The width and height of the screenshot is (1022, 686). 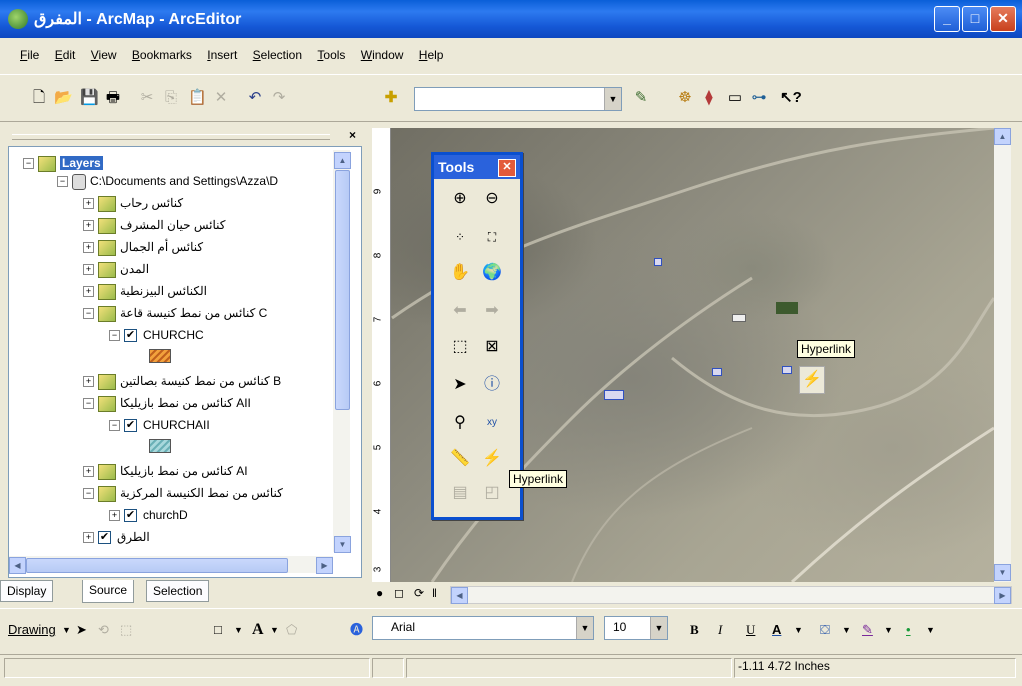 What do you see at coordinates (1002, 355) in the screenshot?
I see `map-vertical-scrollbar: ▲ ▼` at bounding box center [1002, 355].